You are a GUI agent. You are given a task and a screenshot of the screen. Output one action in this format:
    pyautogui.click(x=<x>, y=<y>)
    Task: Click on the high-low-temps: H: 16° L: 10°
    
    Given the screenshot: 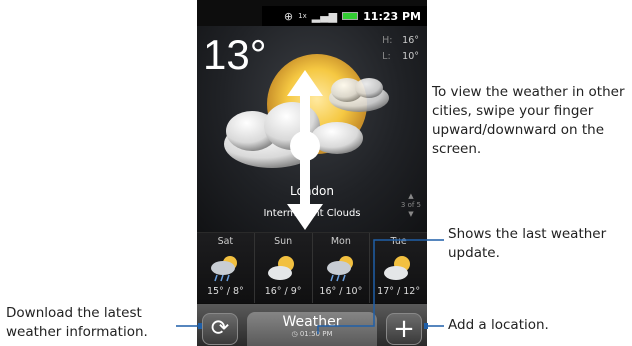 What is the action you would take?
    pyautogui.click(x=400, y=48)
    